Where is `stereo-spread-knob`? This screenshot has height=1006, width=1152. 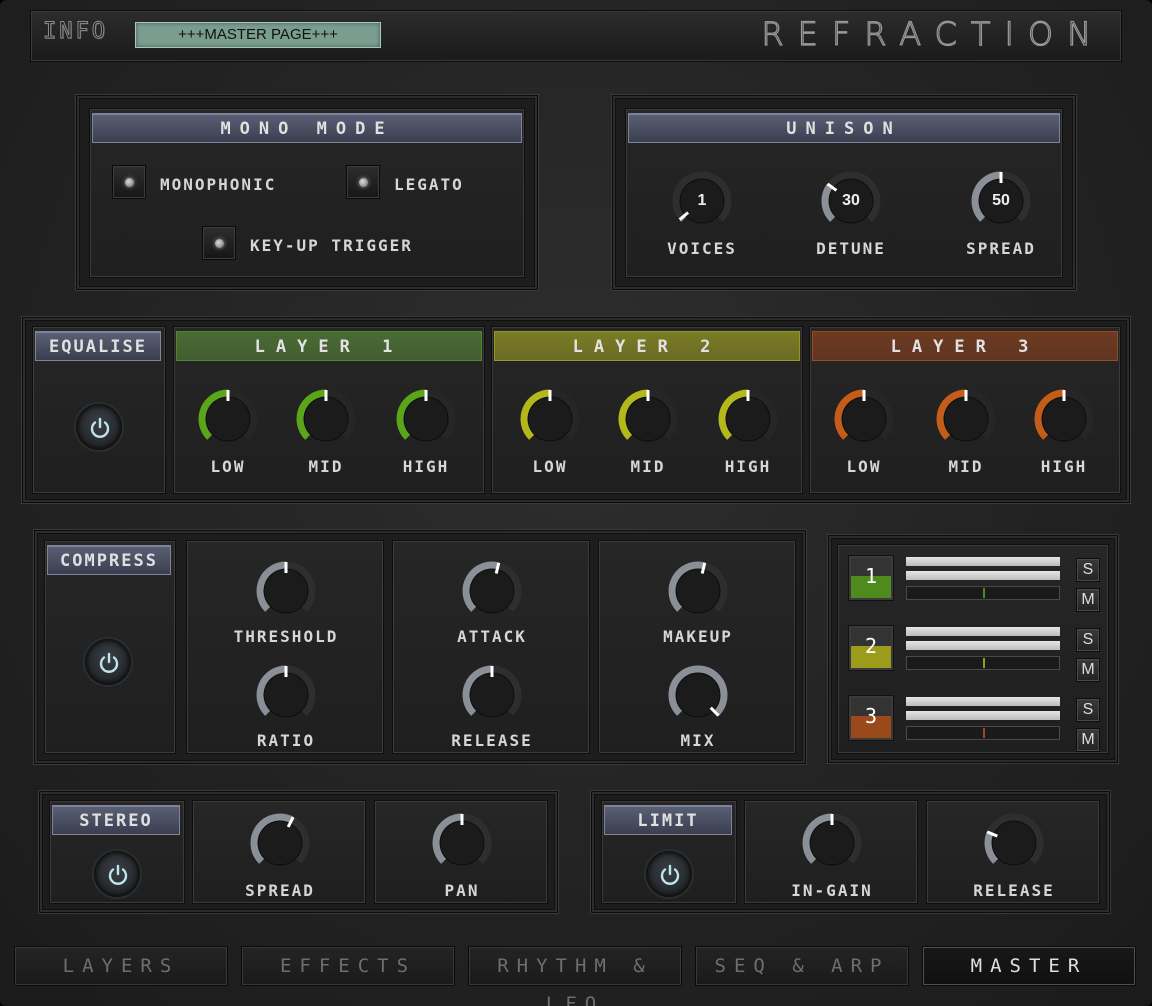
stereo-spread-knob is located at coordinates (280, 843).